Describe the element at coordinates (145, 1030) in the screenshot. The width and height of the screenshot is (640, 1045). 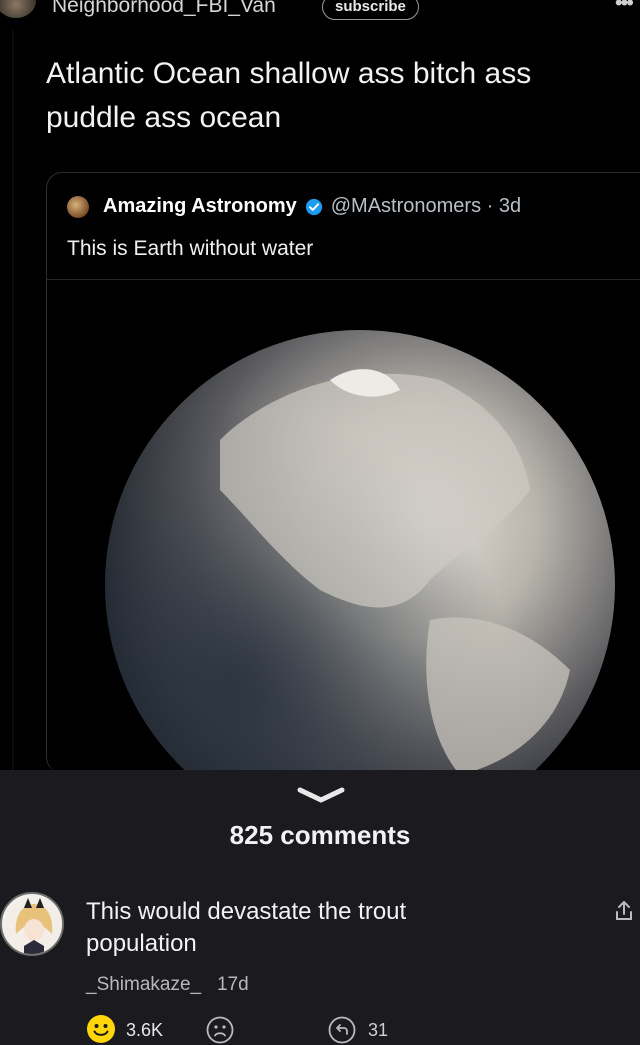
I see `likes-count: 3.6K` at that location.